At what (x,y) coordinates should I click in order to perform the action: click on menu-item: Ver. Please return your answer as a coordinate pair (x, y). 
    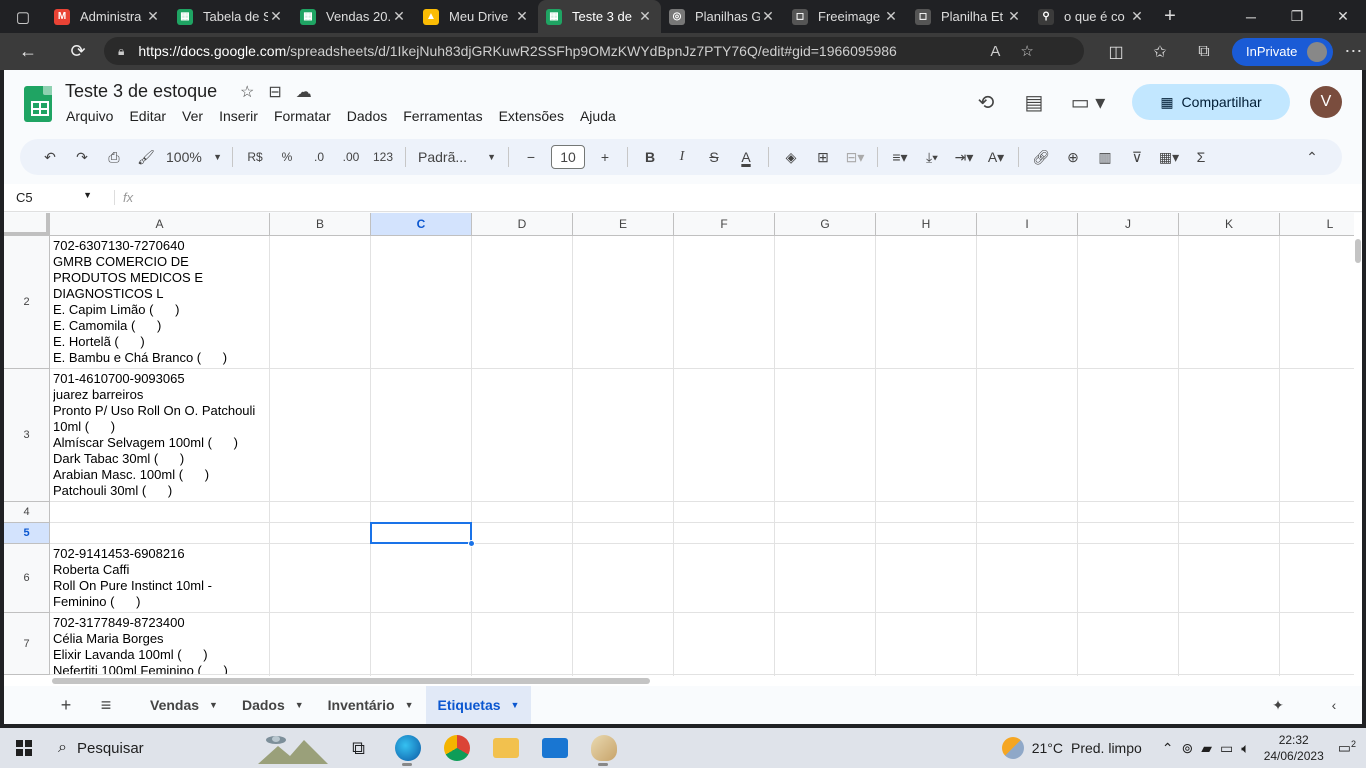
    Looking at the image, I should click on (192, 116).